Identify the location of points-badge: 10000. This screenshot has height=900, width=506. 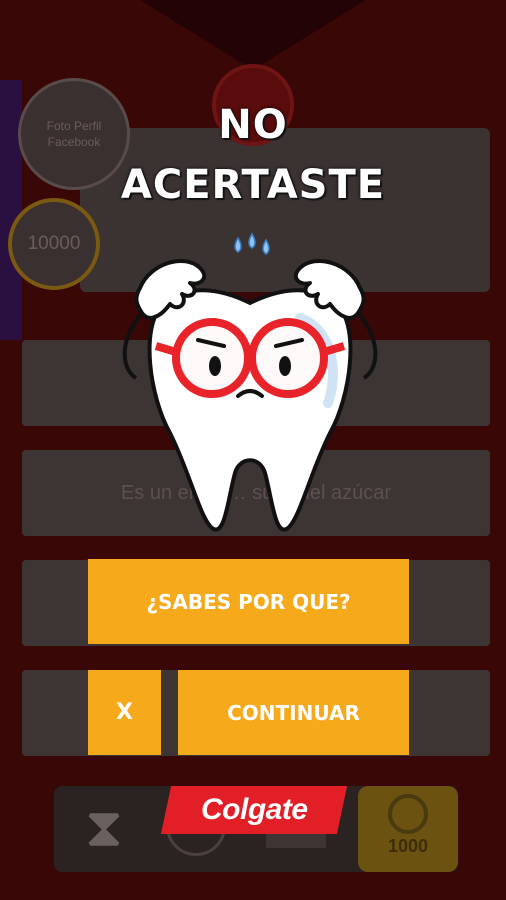
(54, 244).